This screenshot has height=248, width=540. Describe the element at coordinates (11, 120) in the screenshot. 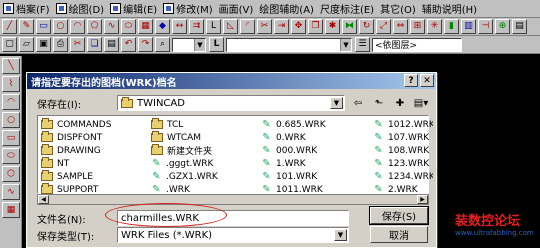

I see `circle-icon: ○` at that location.